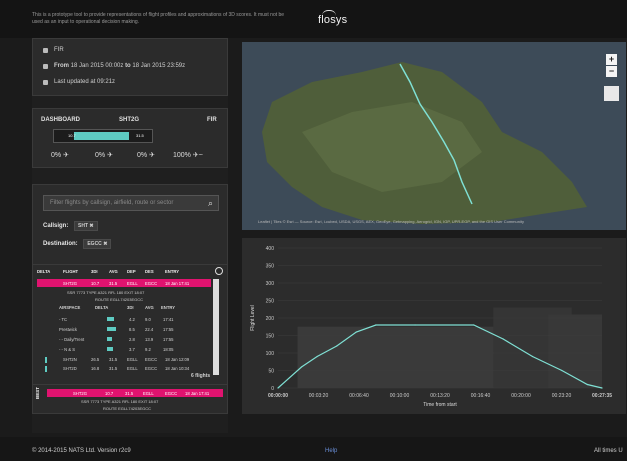 This screenshot has height=461, width=627. I want to click on y-tick-label: 250, so click(270, 302).